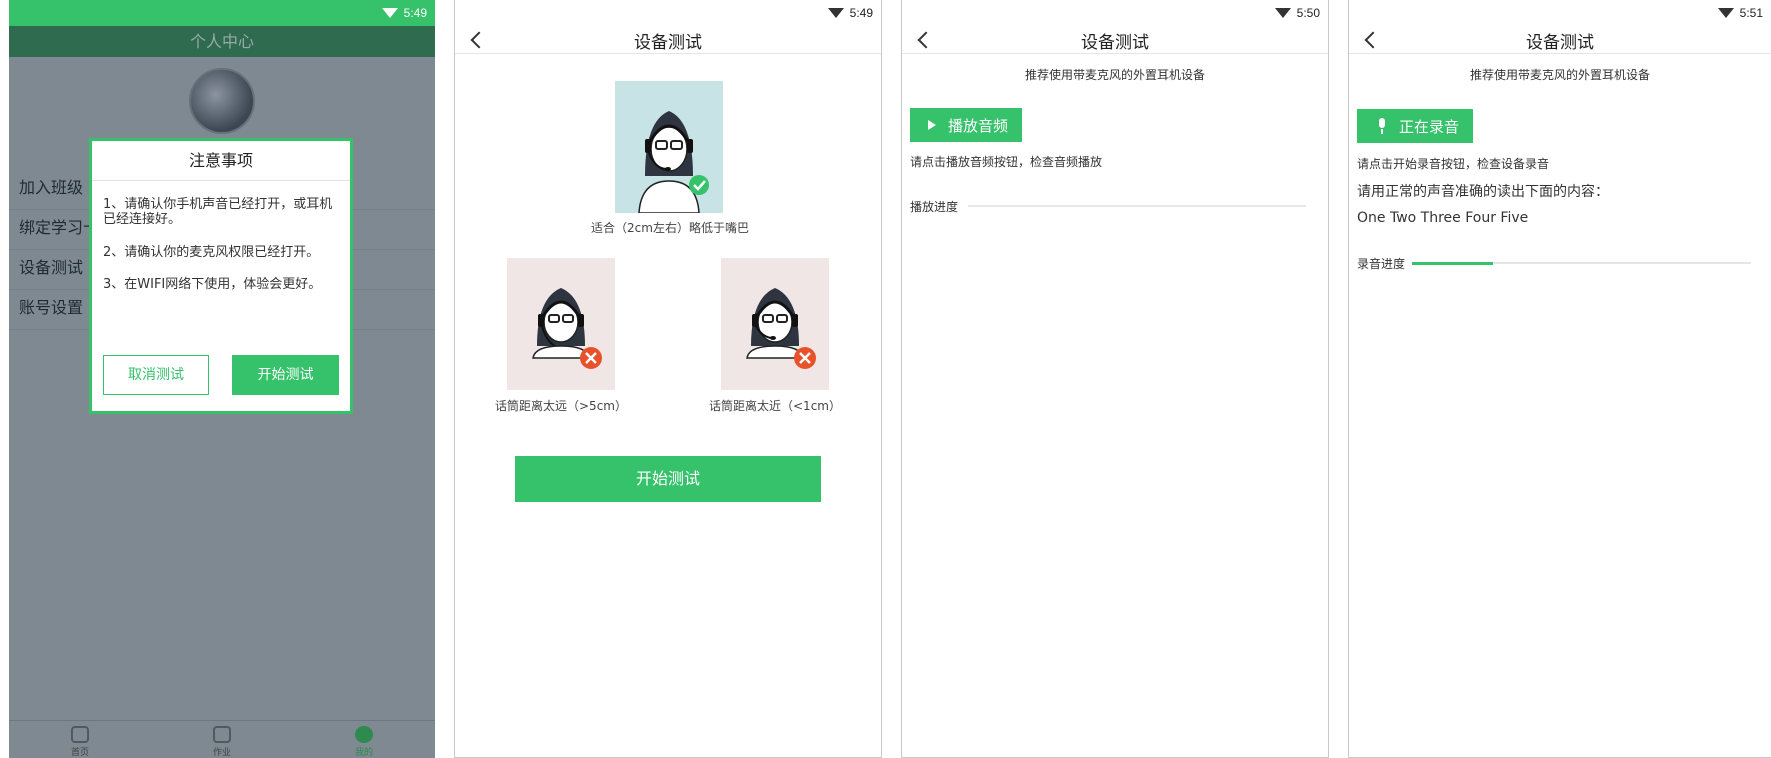  Describe the element at coordinates (1560, 13) in the screenshot. I see `status-bar: 5:51` at that location.